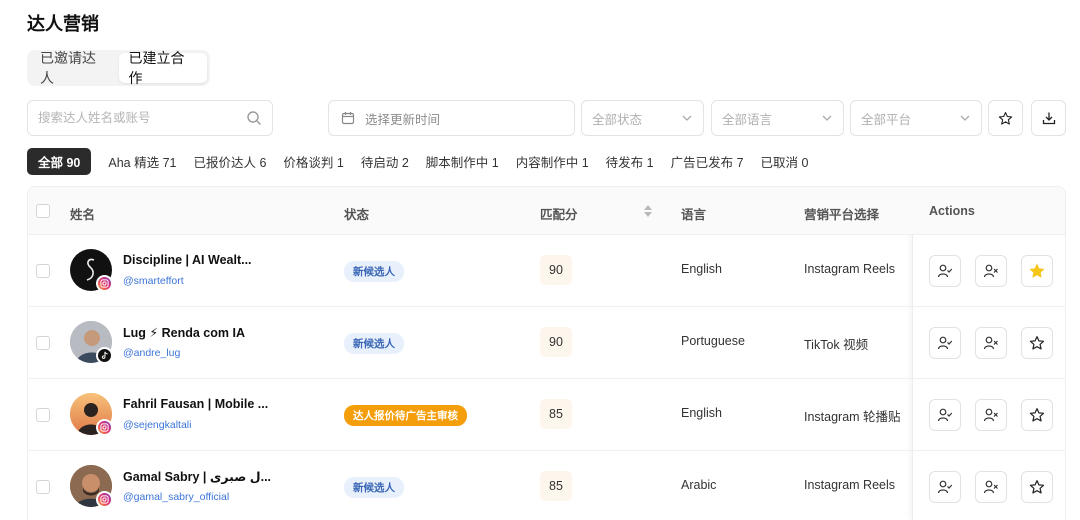 Image resolution: width=1080 pixels, height=520 pixels. What do you see at coordinates (916, 118) in the screenshot?
I see `platform-select: 全部平台` at bounding box center [916, 118].